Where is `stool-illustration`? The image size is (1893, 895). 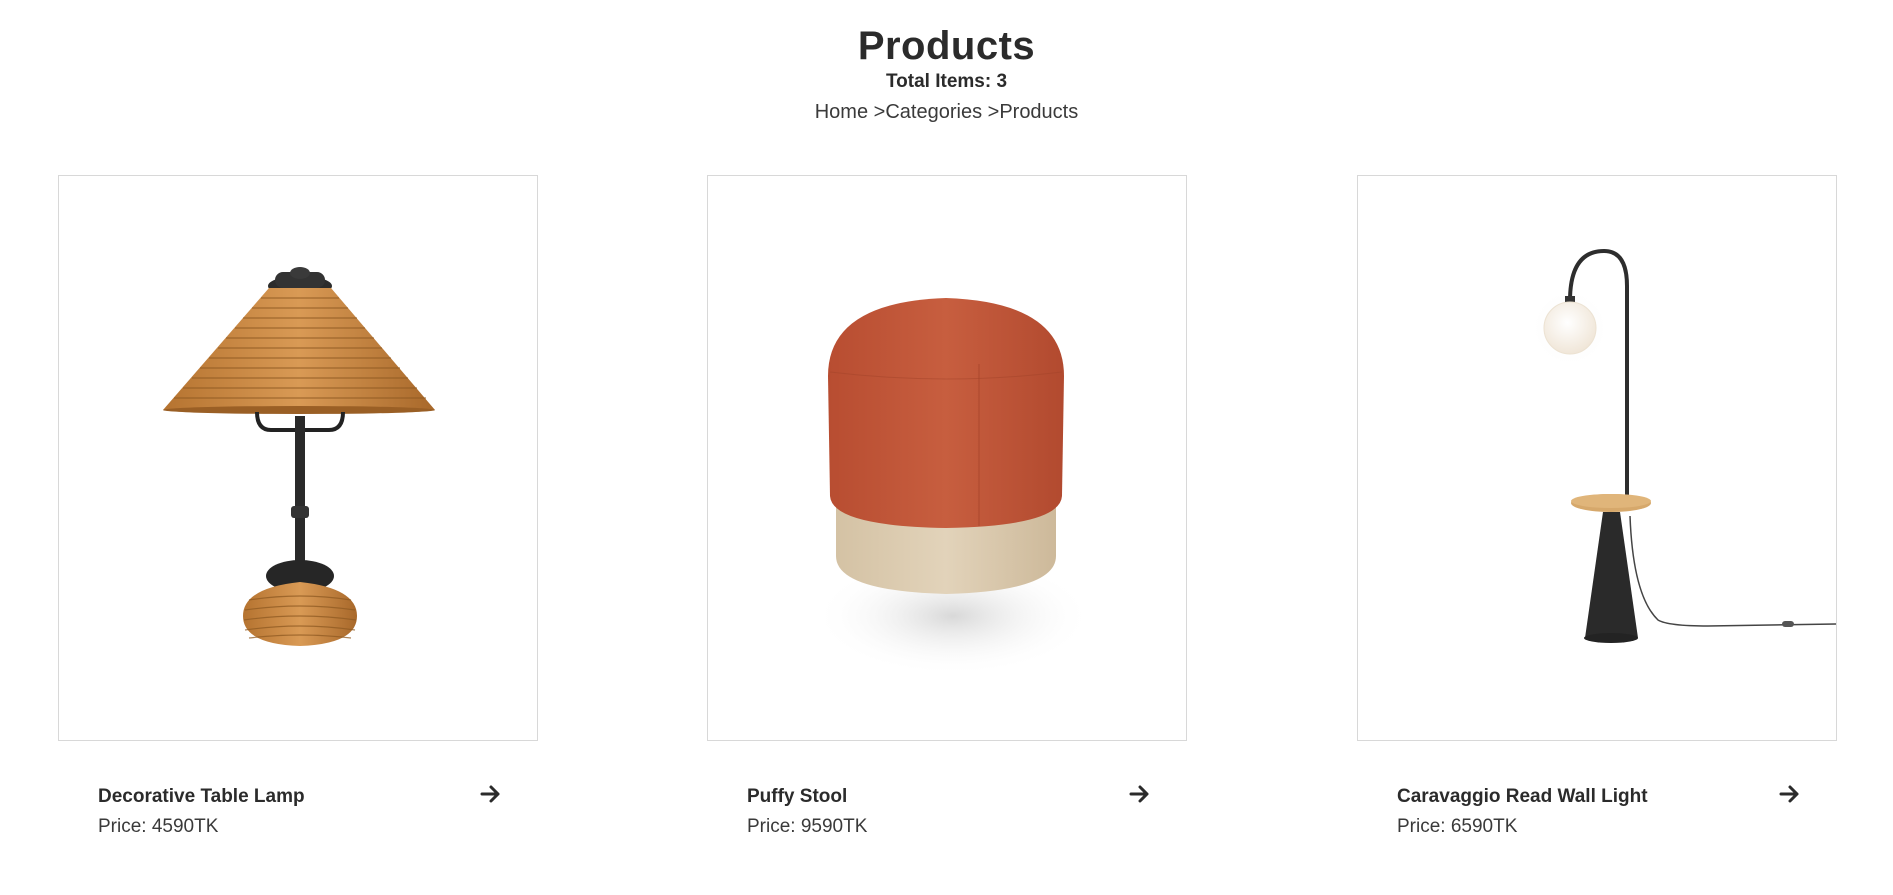
stool-illustration is located at coordinates (953, 487).